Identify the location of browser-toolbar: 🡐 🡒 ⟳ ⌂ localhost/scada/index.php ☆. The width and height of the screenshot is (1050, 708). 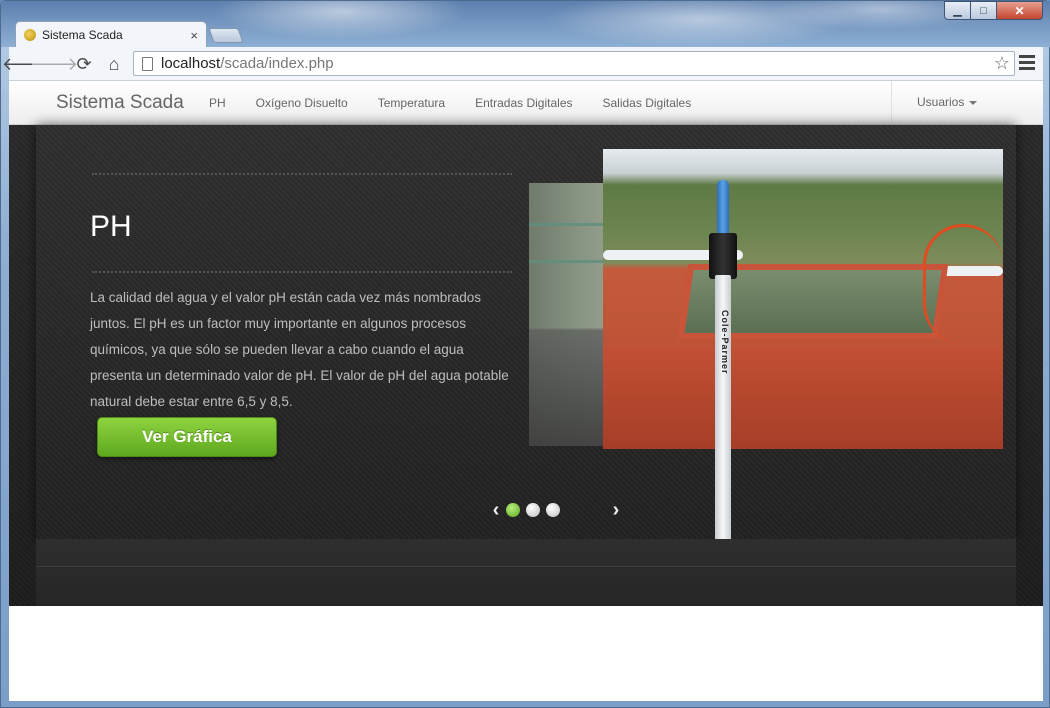
(522, 64).